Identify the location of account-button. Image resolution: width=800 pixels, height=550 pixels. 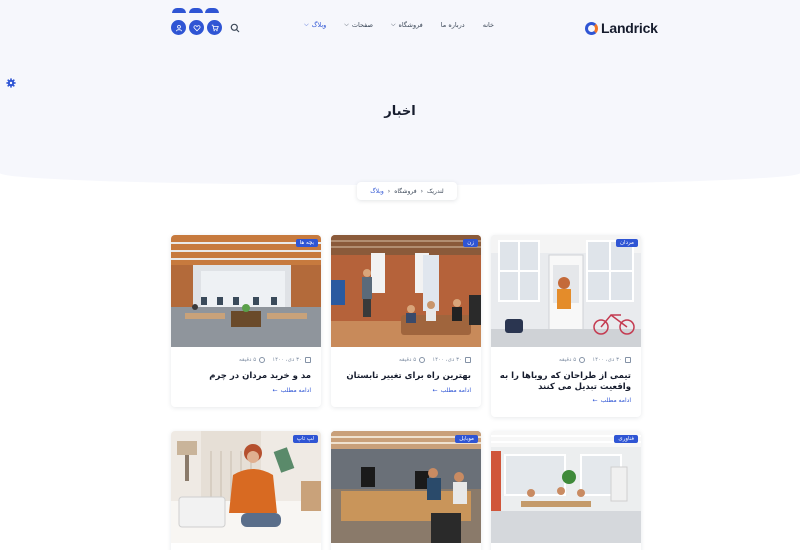
(178, 27).